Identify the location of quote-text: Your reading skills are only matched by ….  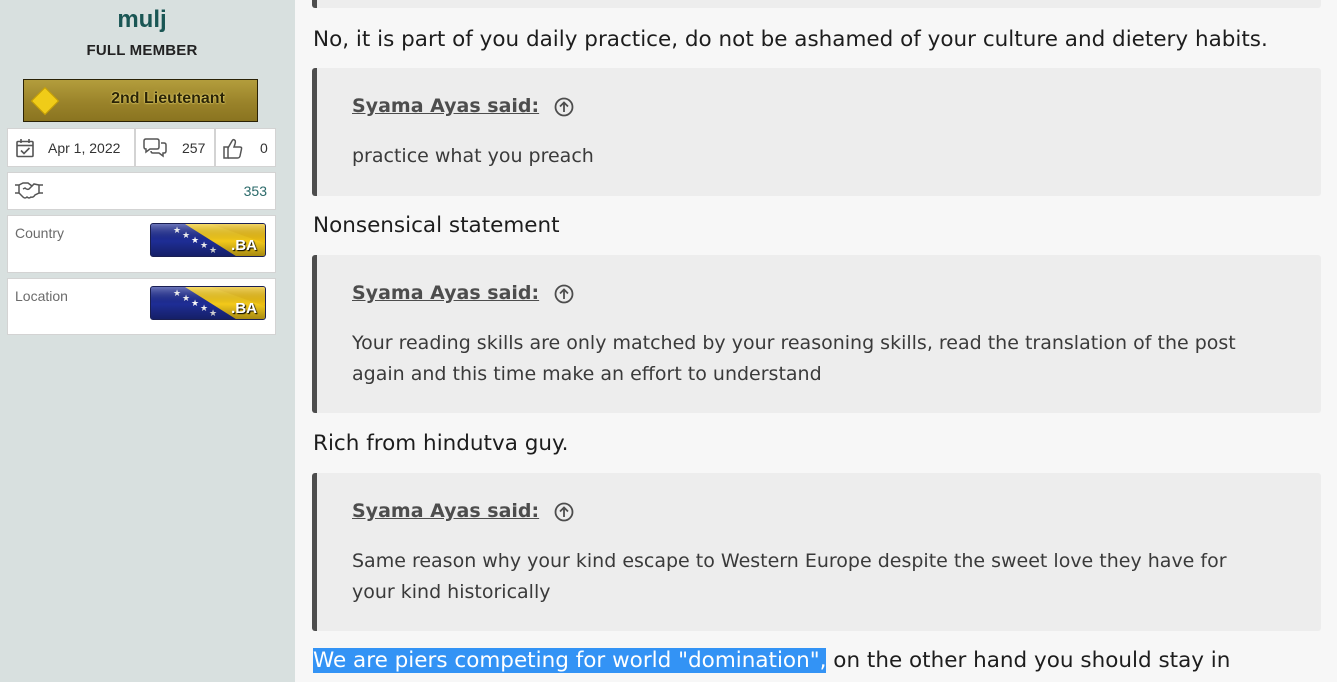
(794, 359).